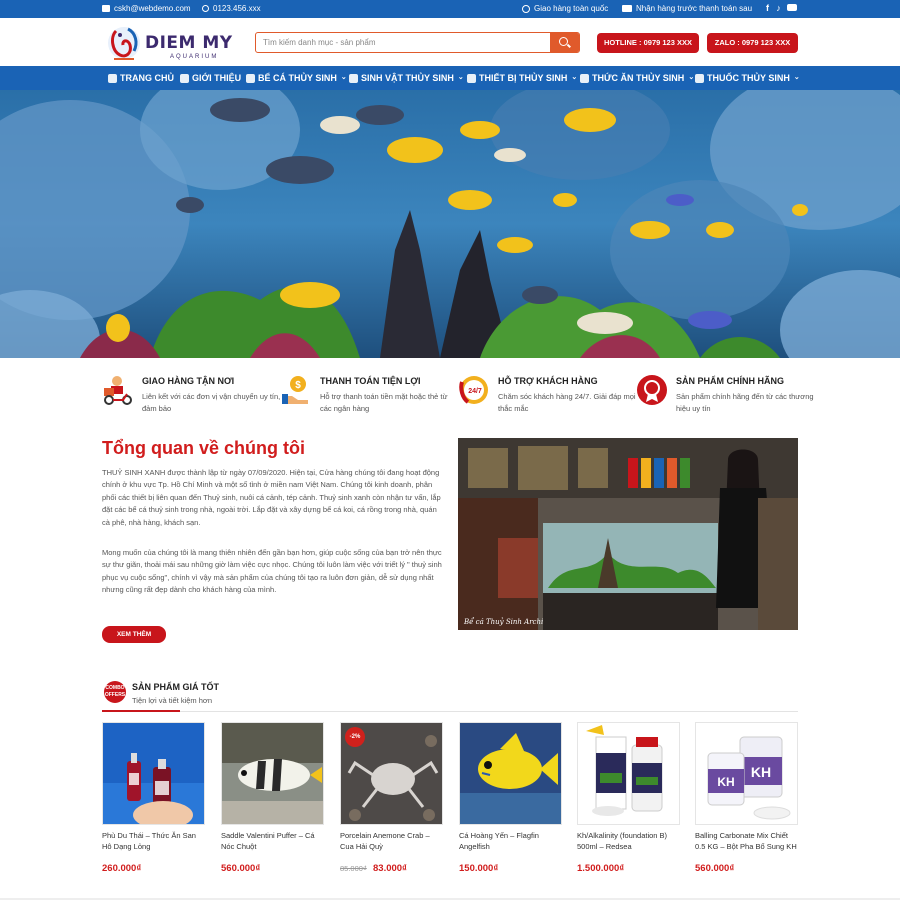 The height and width of the screenshot is (900, 900). What do you see at coordinates (699, 78) in the screenshot?
I see `medicine-icon` at bounding box center [699, 78].